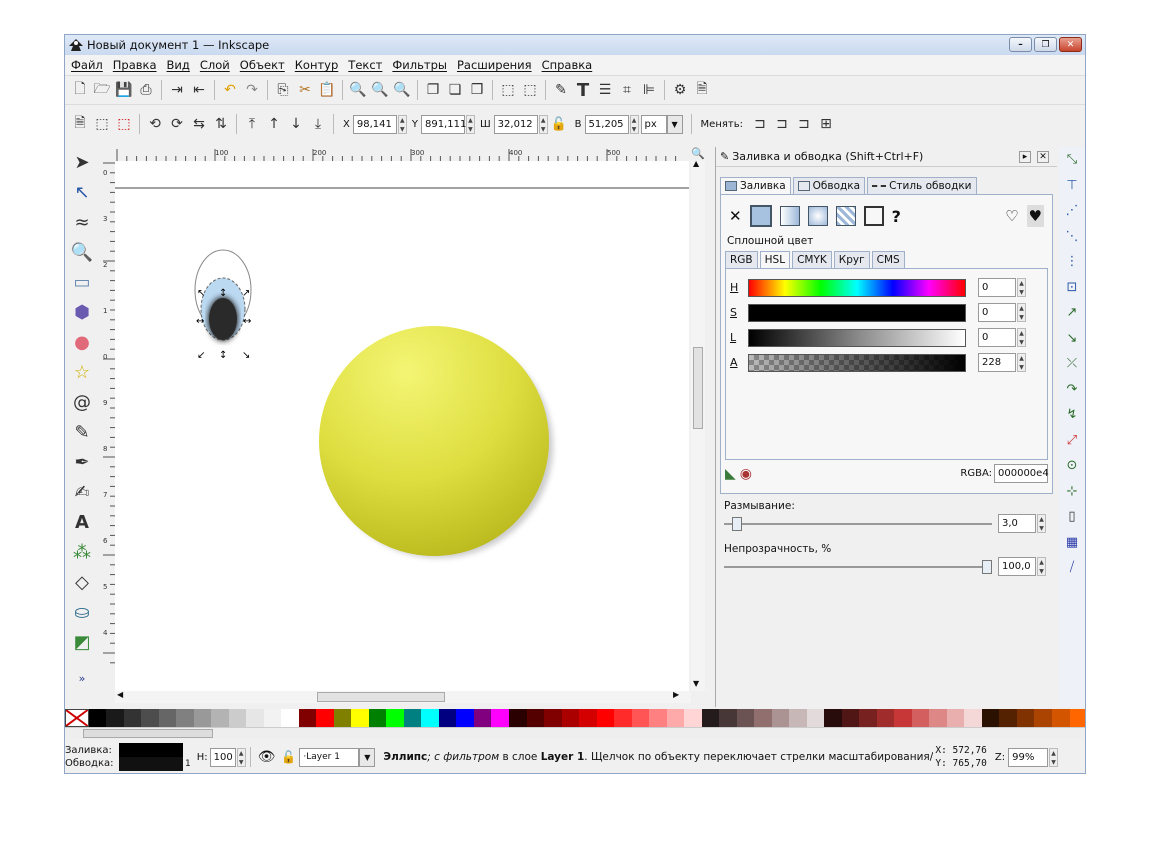 This screenshot has width=1150, height=864. Describe the element at coordinates (730, 474) in the screenshot. I see `color-picker-icon: ◣` at that location.